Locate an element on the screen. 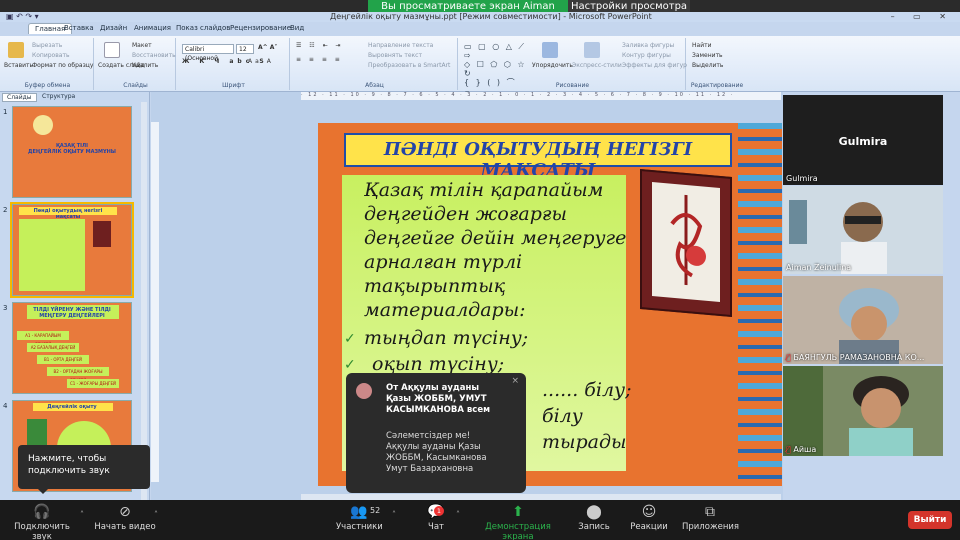 The height and width of the screenshot is (540, 960). smartart-button: Преобразовать в SmartArt is located at coordinates (409, 65).